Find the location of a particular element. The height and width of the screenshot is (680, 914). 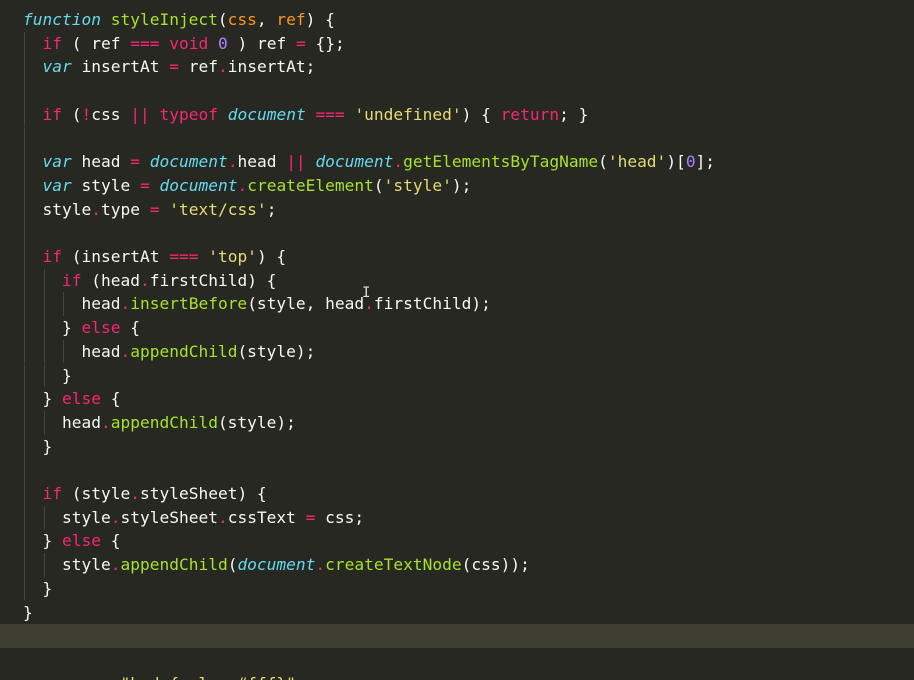

code-text: var insertAt = ref.insertAt; is located at coordinates (179, 67).